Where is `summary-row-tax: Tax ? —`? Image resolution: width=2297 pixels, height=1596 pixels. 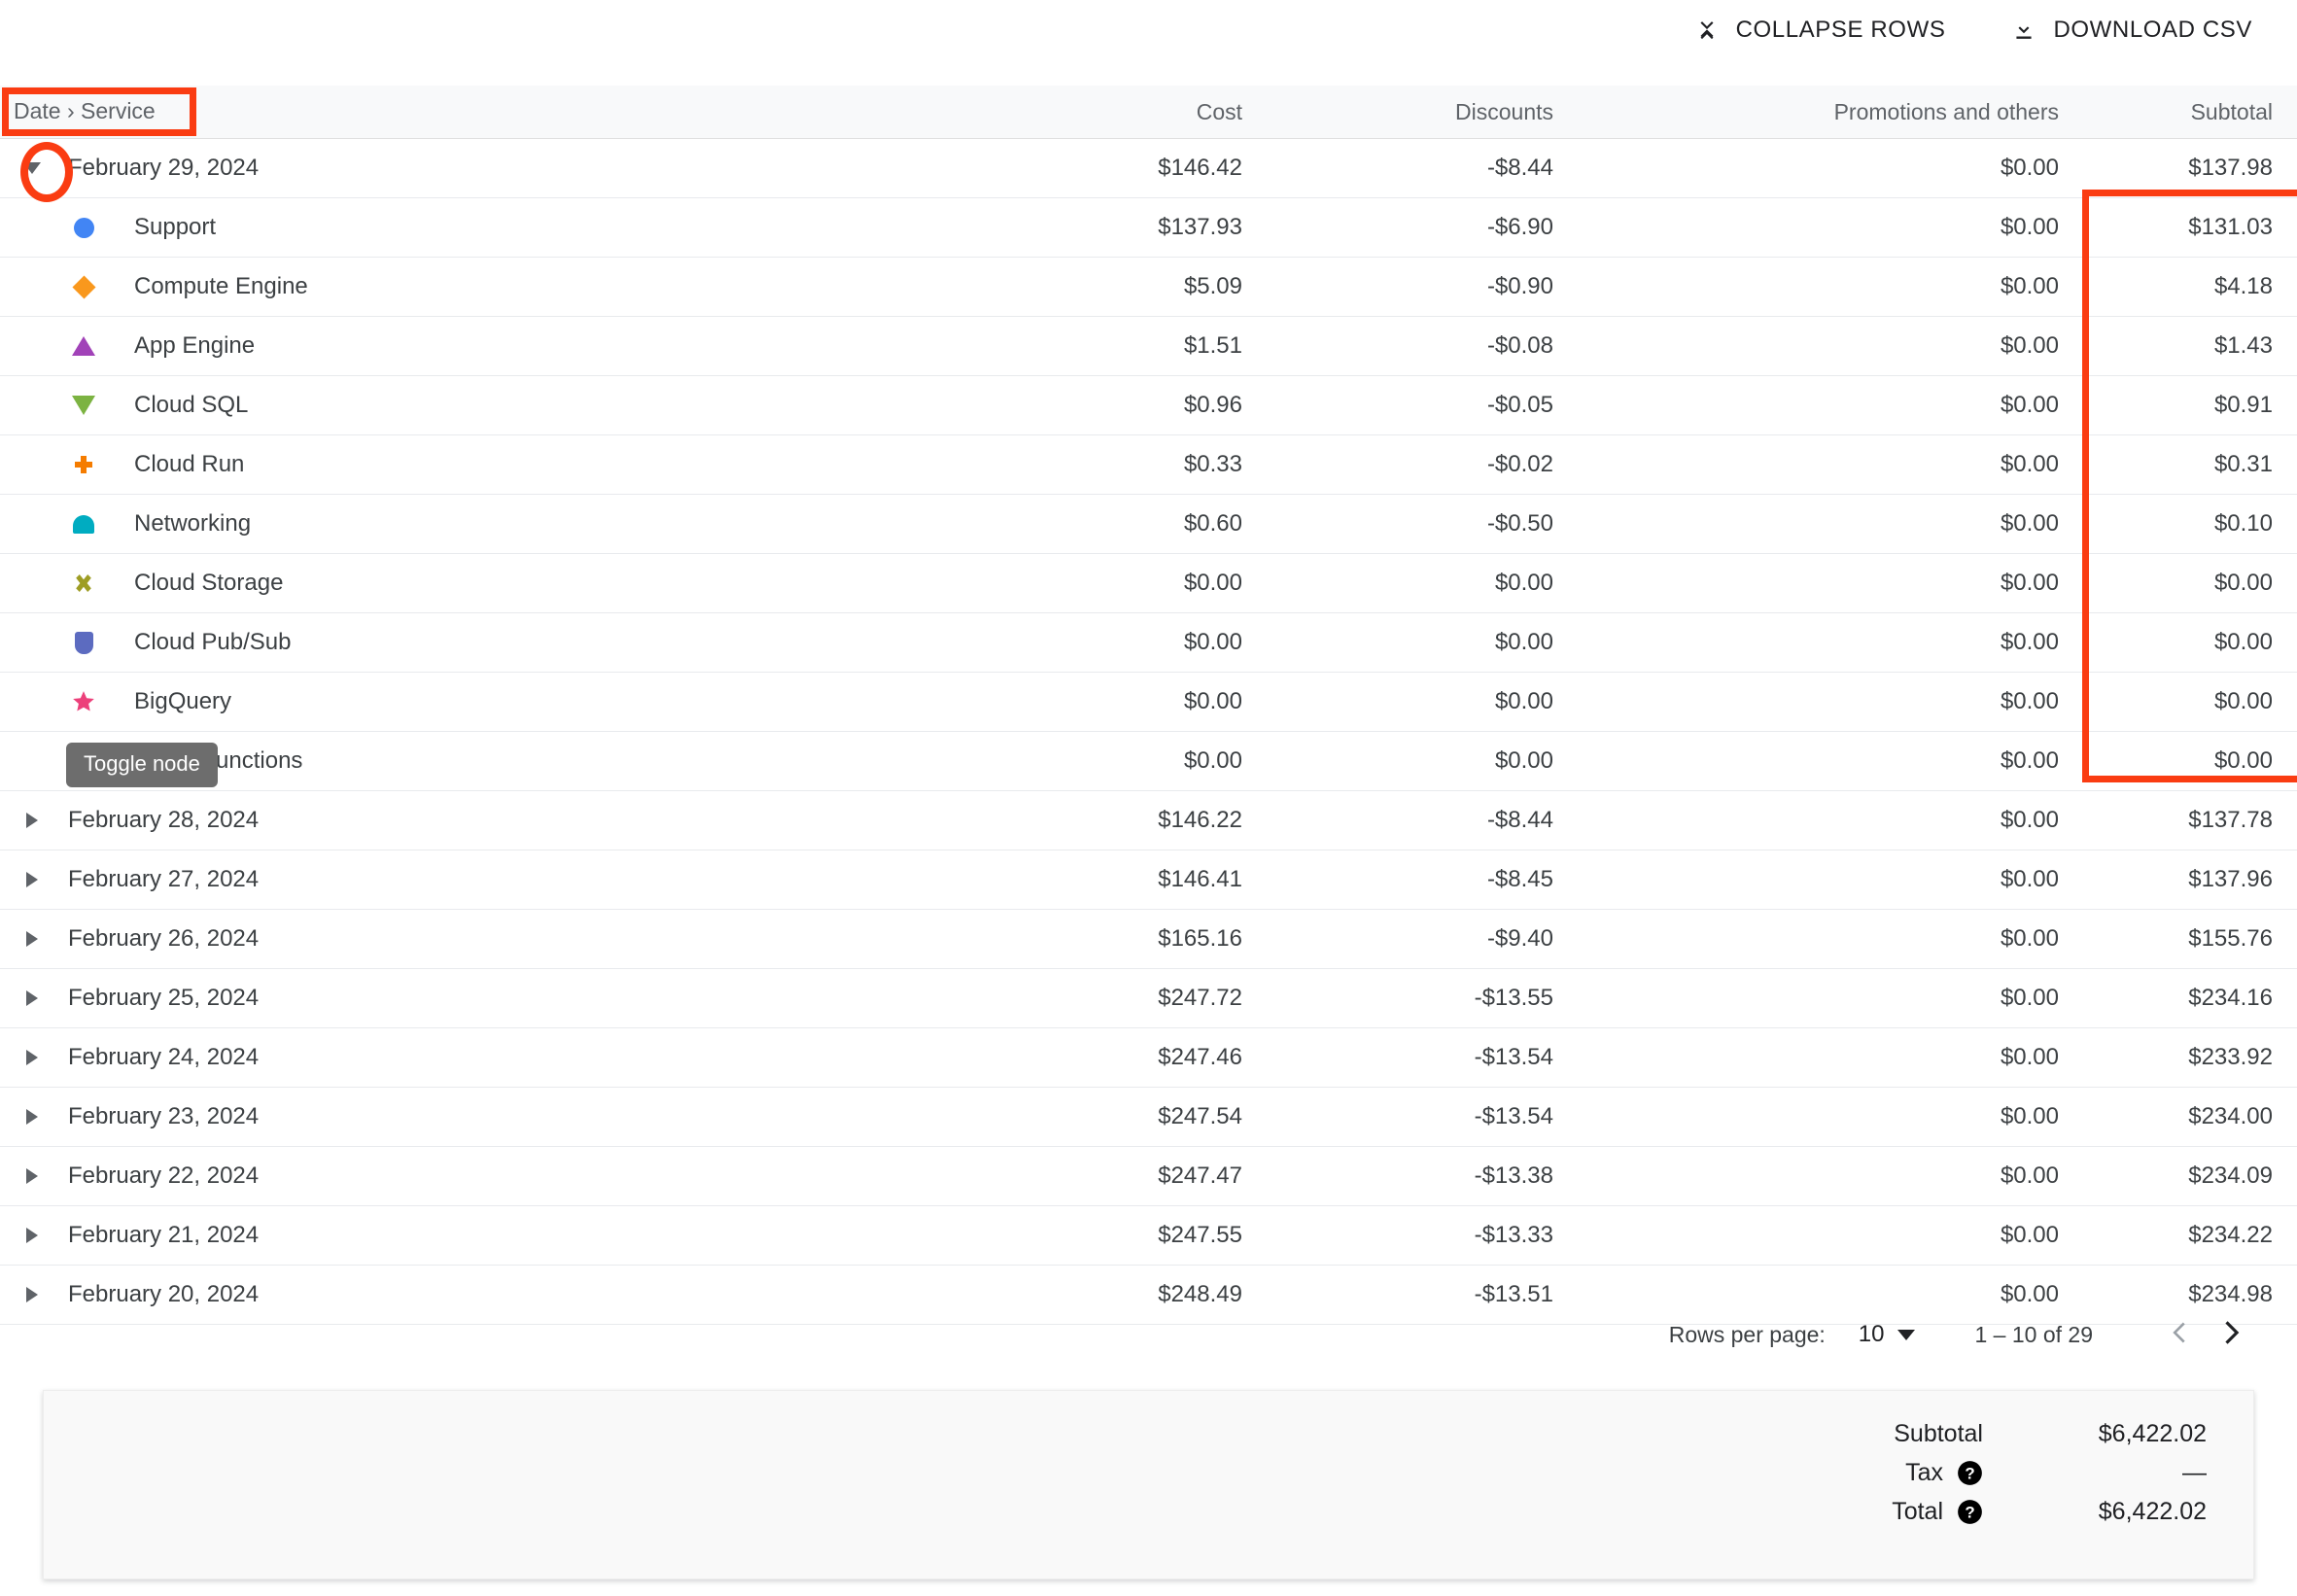
summary-row-tax: Tax ? — is located at coordinates (2049, 1472).